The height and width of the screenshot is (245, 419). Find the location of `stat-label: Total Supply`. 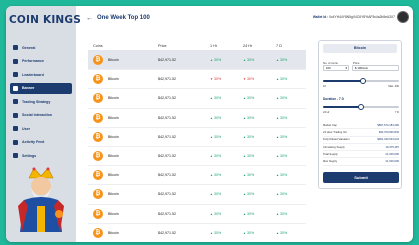

stat-label: Total Supply is located at coordinates (330, 154).